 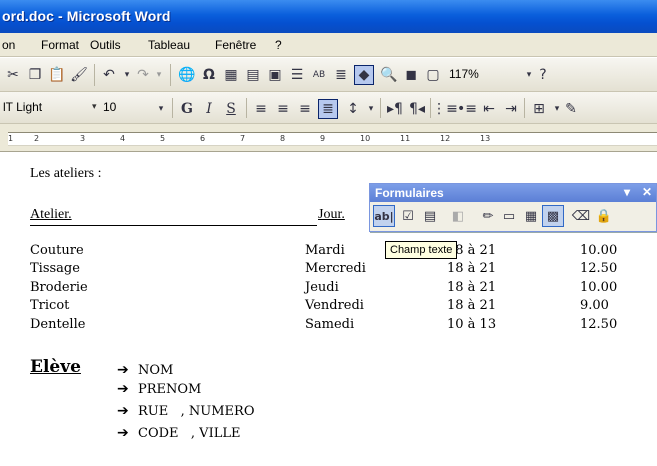 I want to click on ruler-tick: 8, so click(x=283, y=138).